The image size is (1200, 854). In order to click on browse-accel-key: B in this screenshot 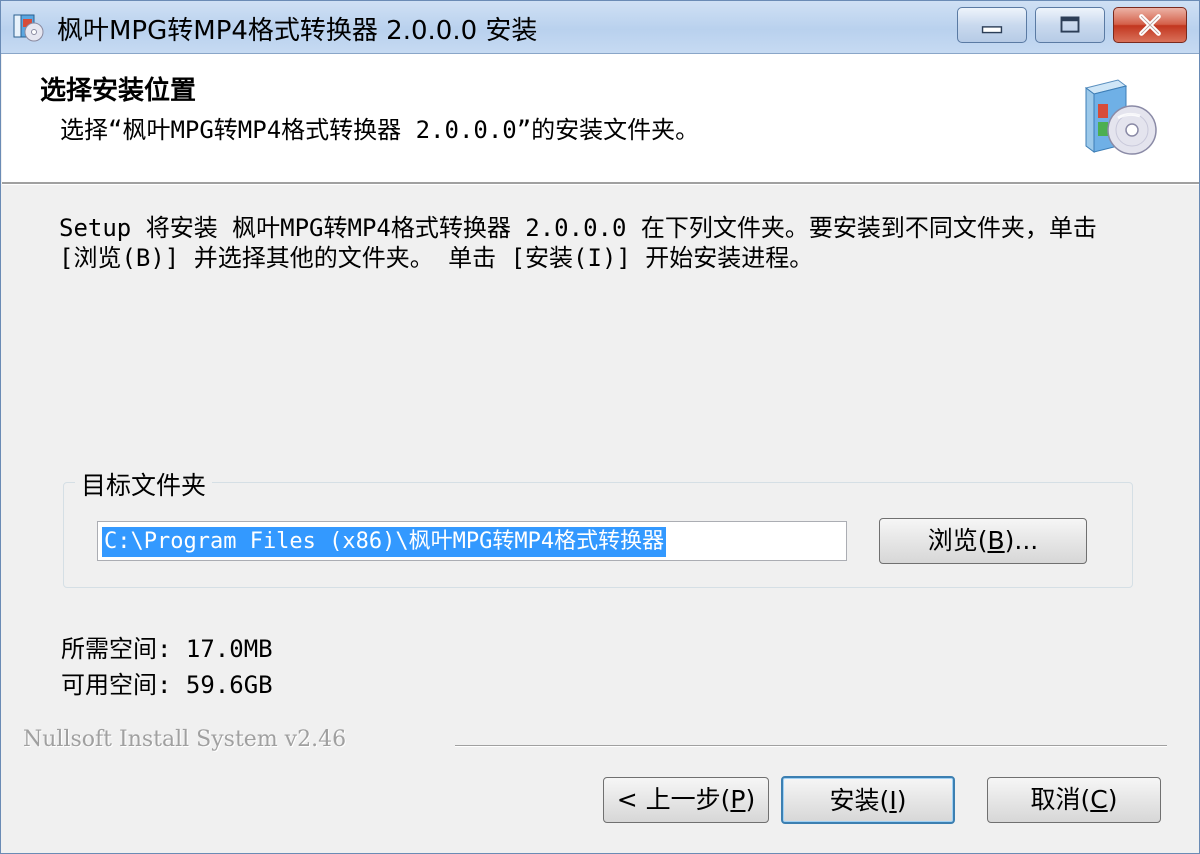, I will do `click(996, 540)`.